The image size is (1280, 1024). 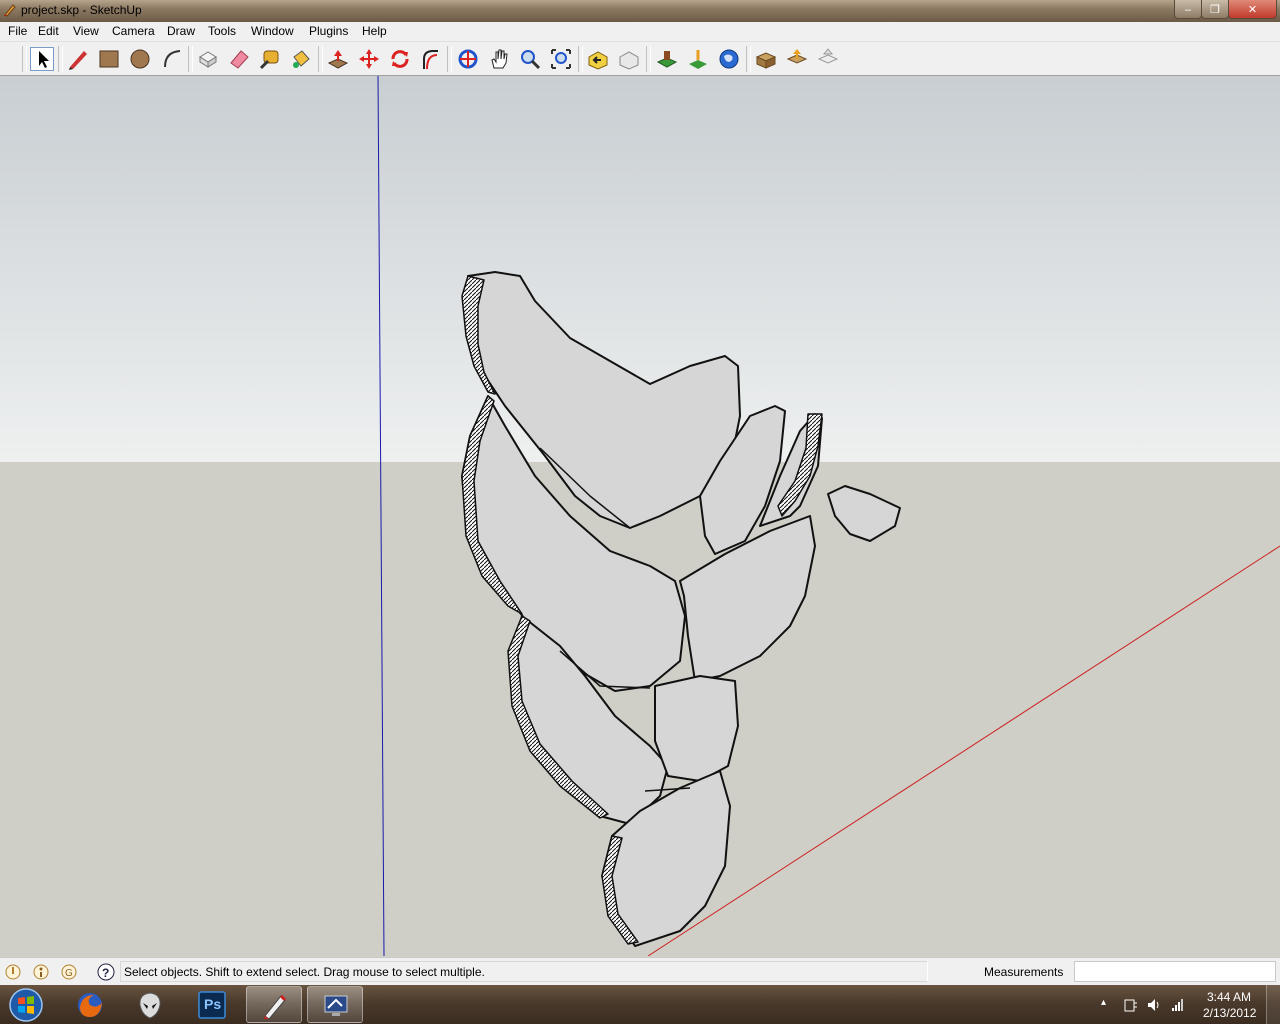 I want to click on push-pull-icon, so click(x=338, y=59).